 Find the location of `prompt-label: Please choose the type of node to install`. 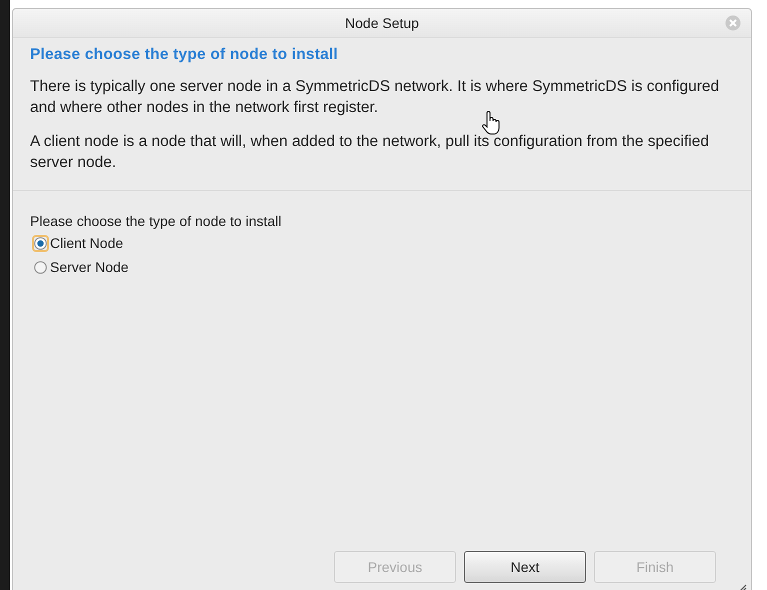

prompt-label: Please choose the type of node to install is located at coordinates (156, 221).